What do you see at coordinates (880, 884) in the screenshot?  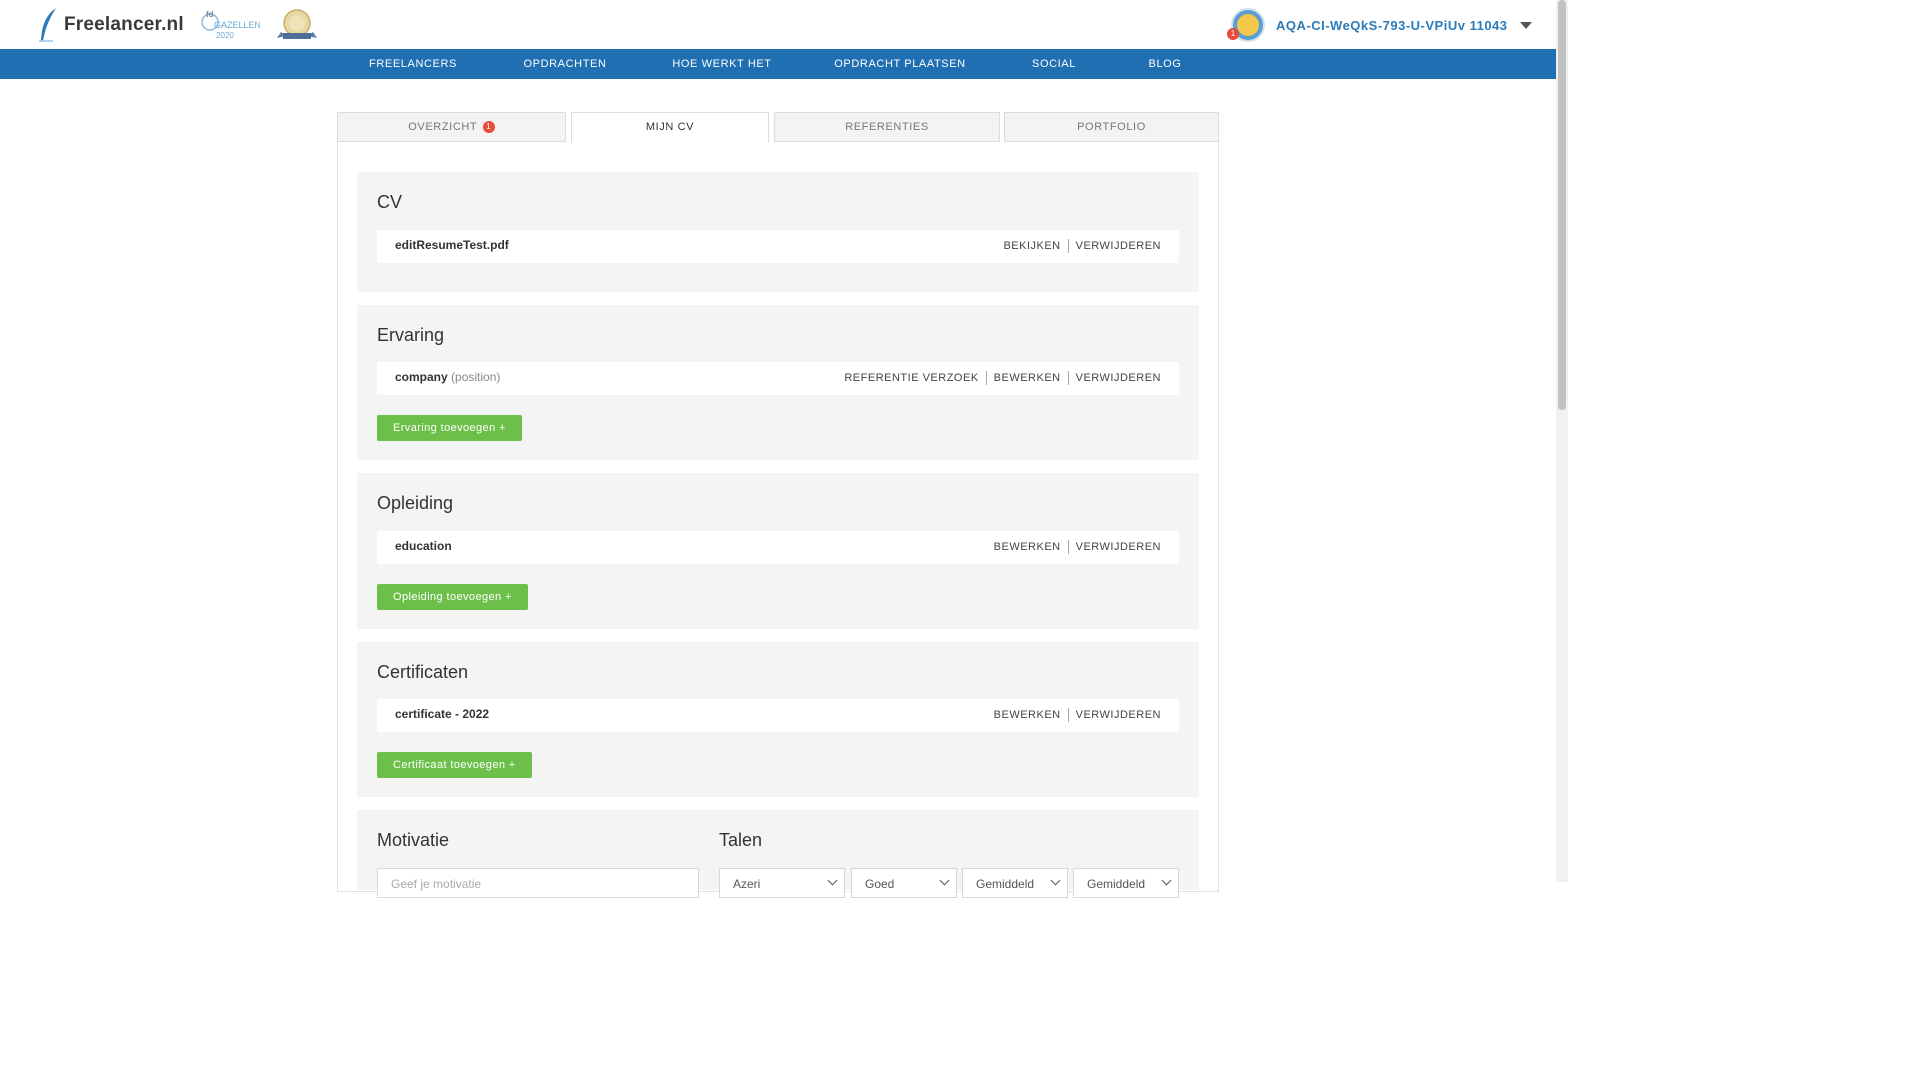 I see `spoken-level-value: Goed` at bounding box center [880, 884].